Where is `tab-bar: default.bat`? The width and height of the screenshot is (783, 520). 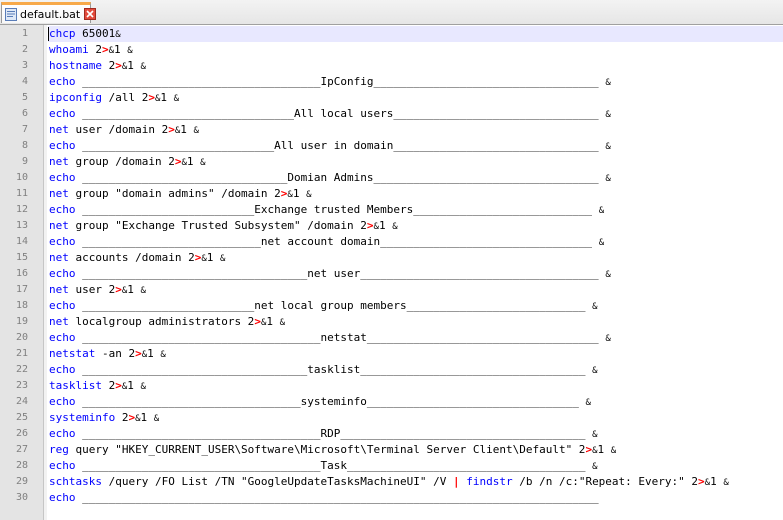 tab-bar: default.bat is located at coordinates (391, 12).